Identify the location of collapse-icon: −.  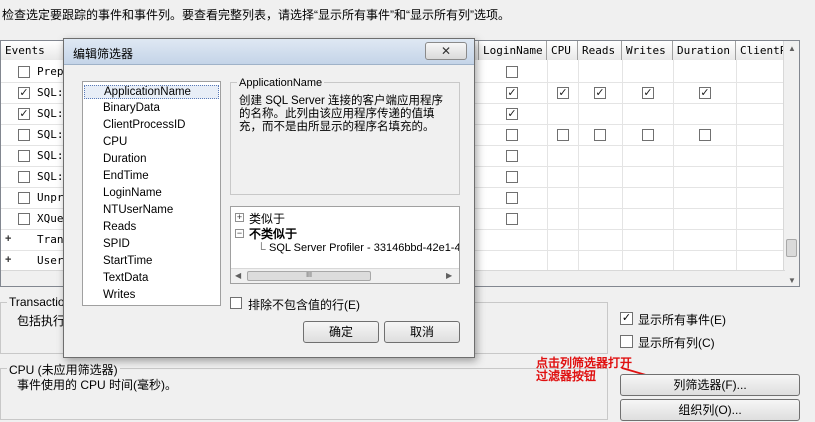
(239, 233).